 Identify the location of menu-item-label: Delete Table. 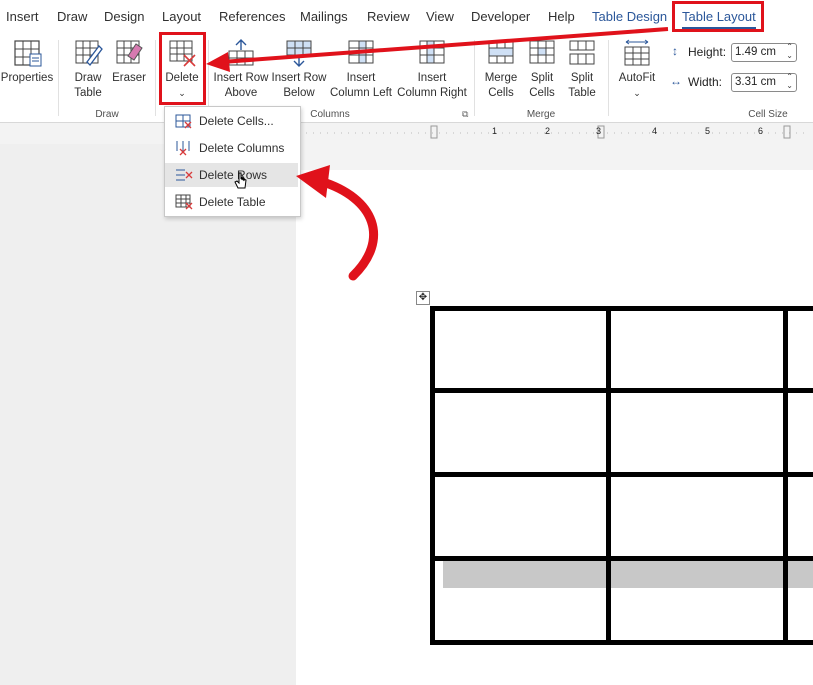
(232, 202).